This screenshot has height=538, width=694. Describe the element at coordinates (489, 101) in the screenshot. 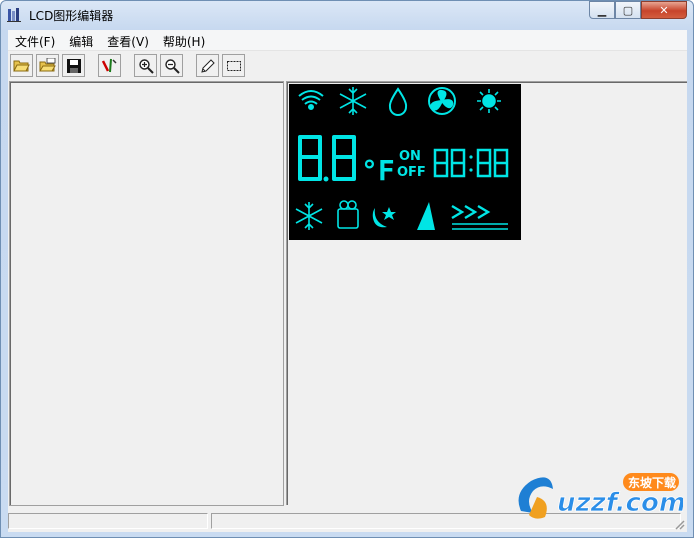

I see `sun-icon` at that location.